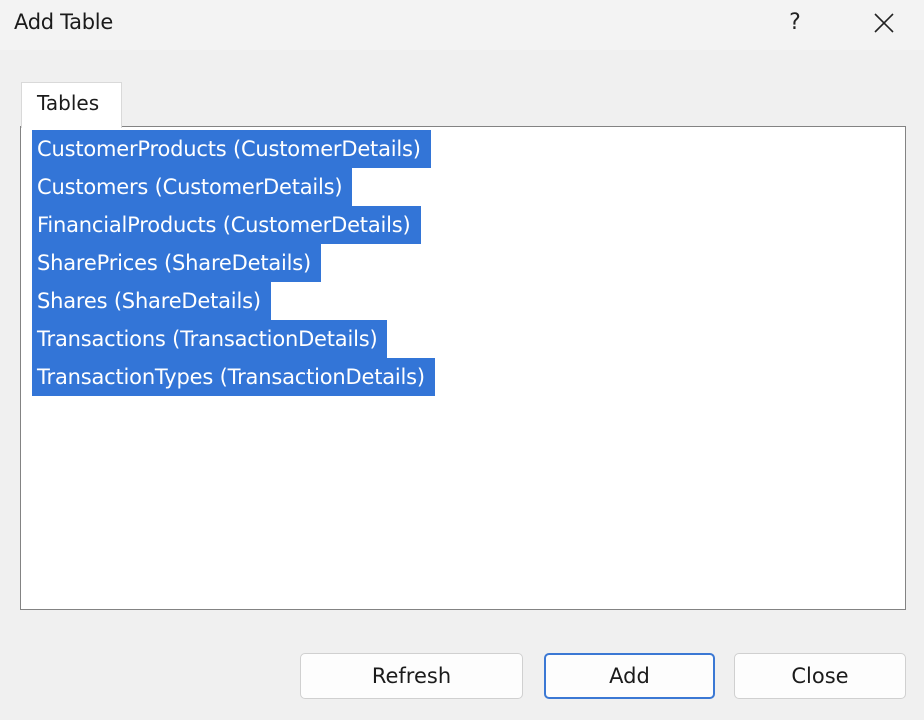 The image size is (924, 720). What do you see at coordinates (820, 676) in the screenshot?
I see `close-button: Close` at bounding box center [820, 676].